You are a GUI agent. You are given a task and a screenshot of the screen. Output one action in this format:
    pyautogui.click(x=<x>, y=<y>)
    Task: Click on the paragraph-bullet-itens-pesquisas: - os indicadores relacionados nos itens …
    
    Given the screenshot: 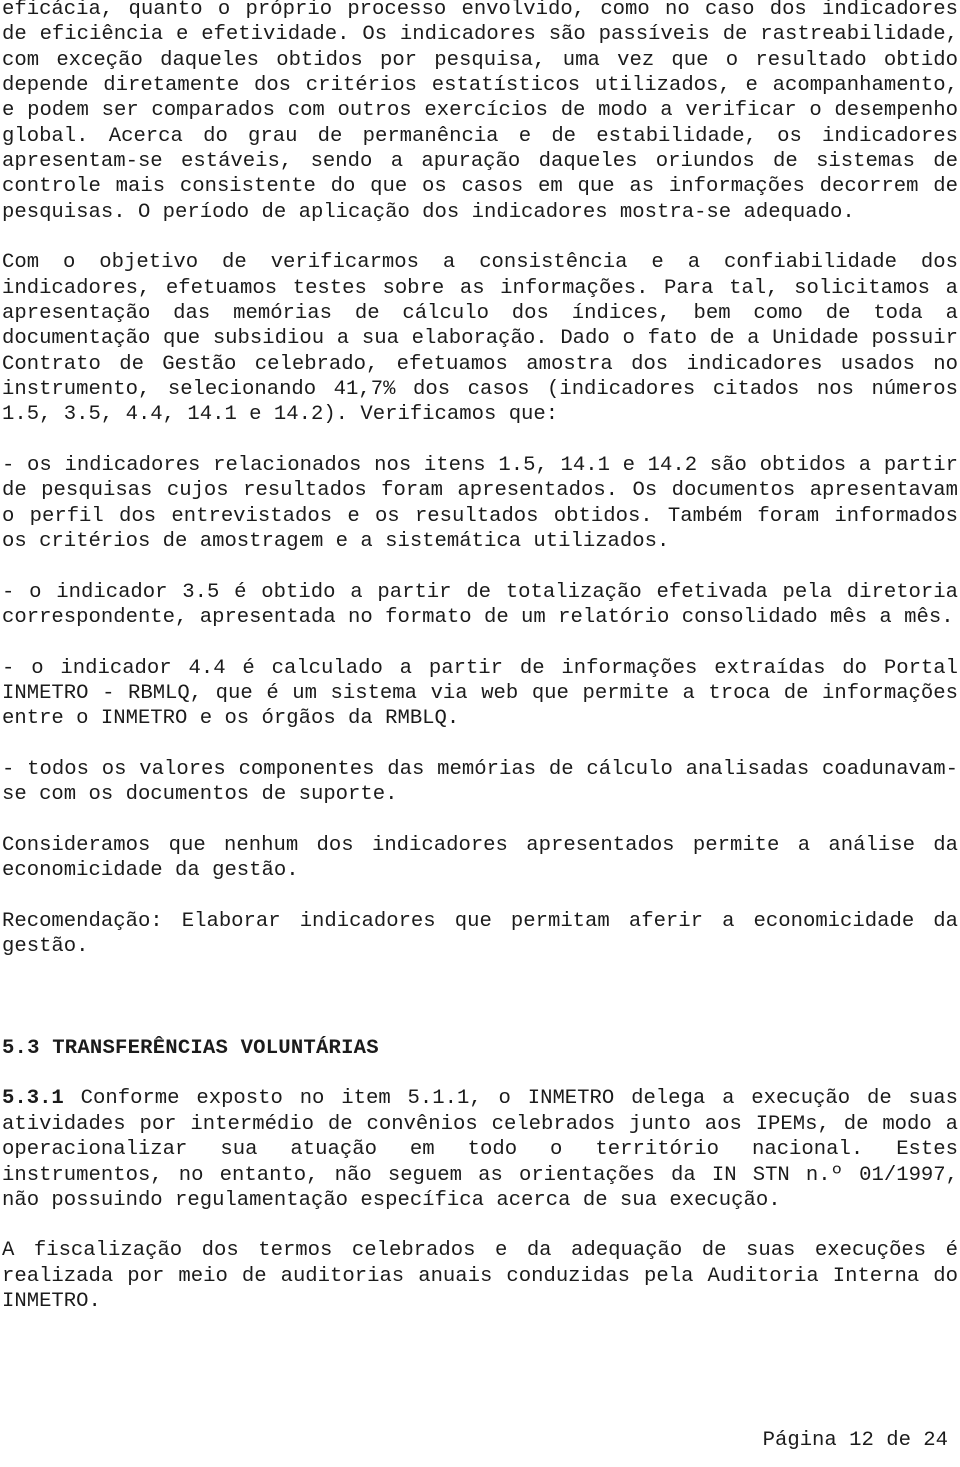 What is the action you would take?
    pyautogui.click(x=480, y=504)
    